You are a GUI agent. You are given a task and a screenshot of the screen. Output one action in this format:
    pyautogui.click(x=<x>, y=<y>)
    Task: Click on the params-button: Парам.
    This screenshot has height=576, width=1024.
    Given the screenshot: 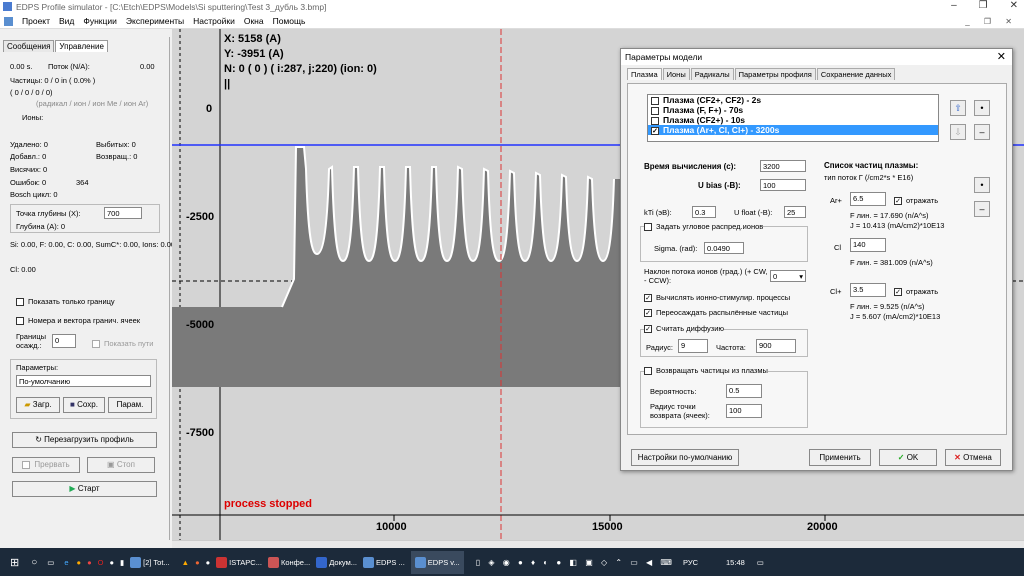 What is the action you would take?
    pyautogui.click(x=130, y=405)
    